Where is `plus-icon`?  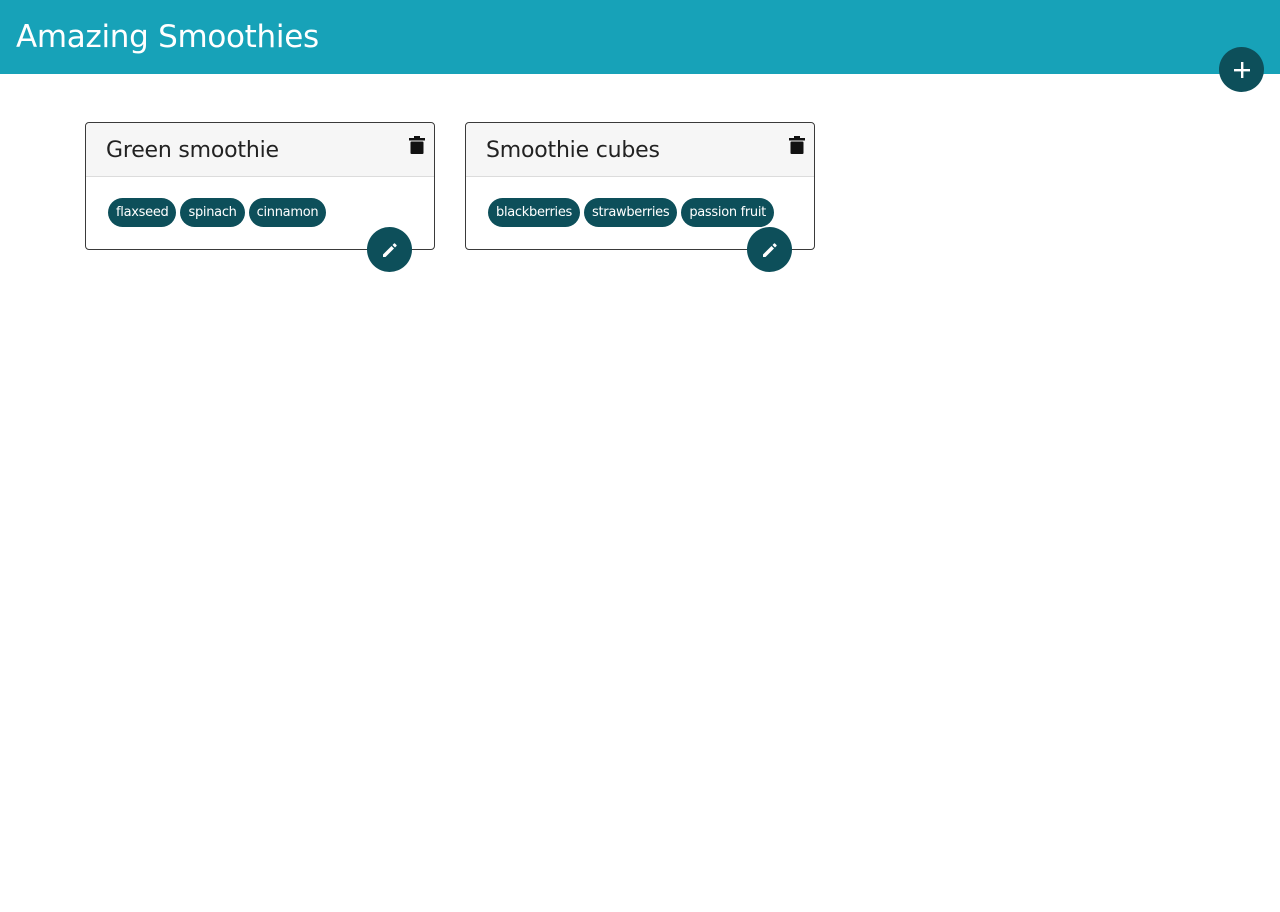
plus-icon is located at coordinates (1242, 70).